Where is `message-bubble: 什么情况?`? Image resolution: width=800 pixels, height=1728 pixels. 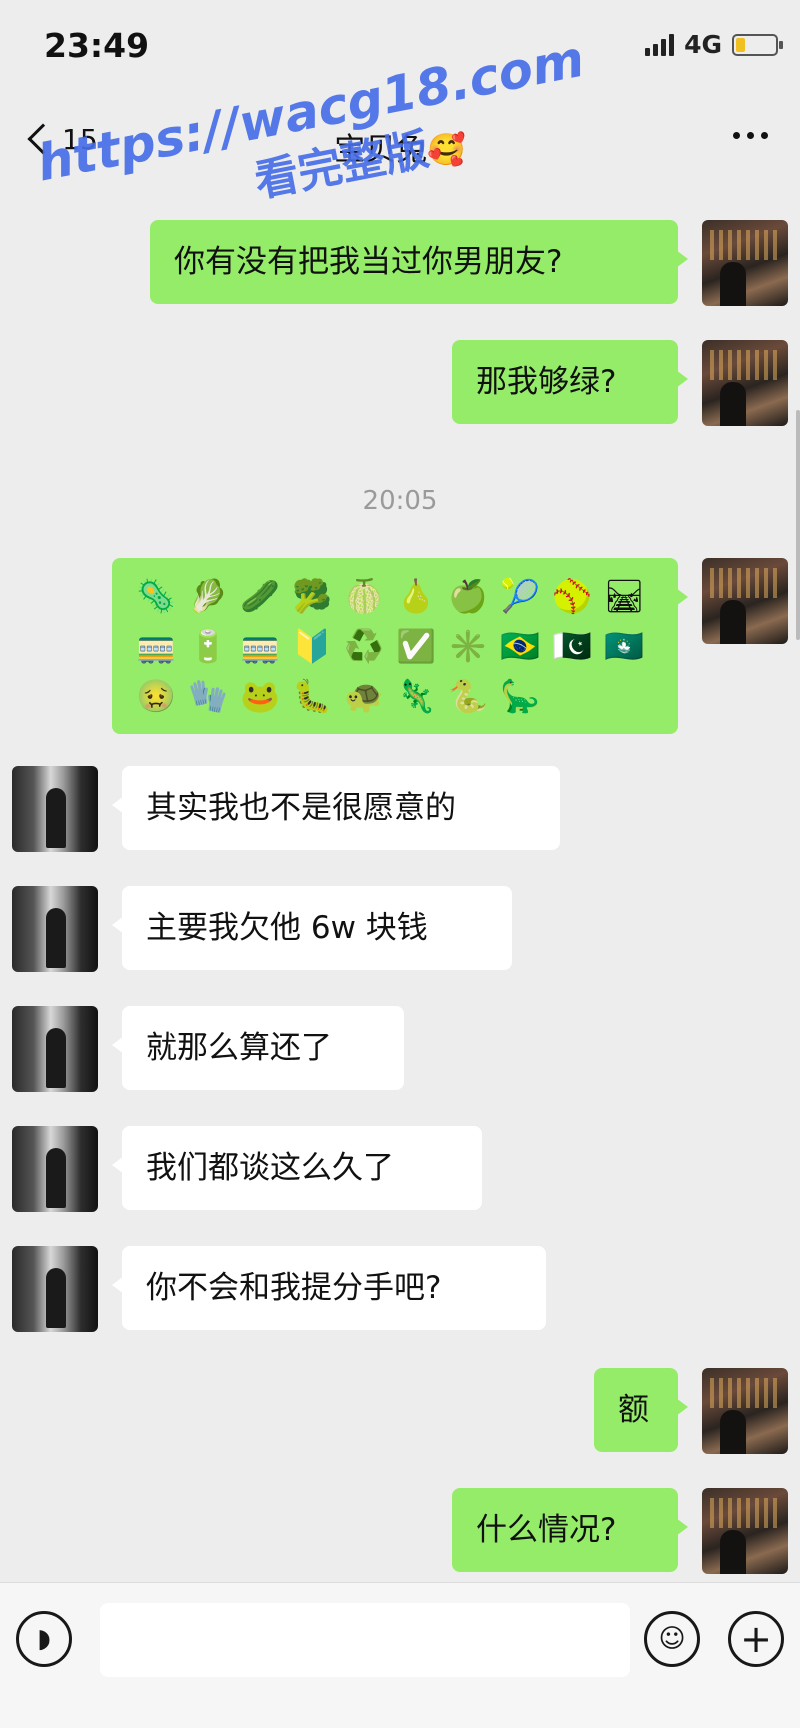
message-bubble: 什么情况? is located at coordinates (570, 1530).